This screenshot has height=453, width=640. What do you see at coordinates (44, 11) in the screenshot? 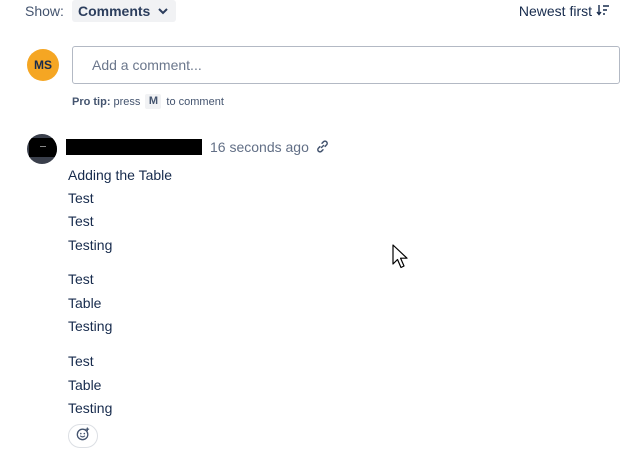
I see `show-label: Show:` at bounding box center [44, 11].